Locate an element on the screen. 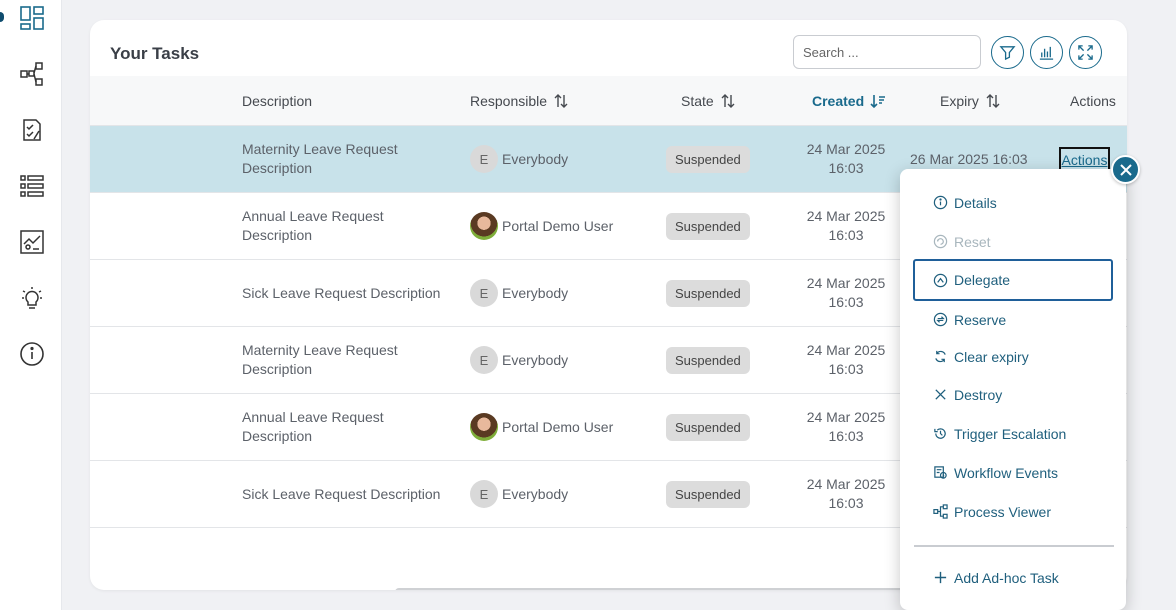 The height and width of the screenshot is (610, 1176). menu-item-reset: Reset is located at coordinates (1013, 241).